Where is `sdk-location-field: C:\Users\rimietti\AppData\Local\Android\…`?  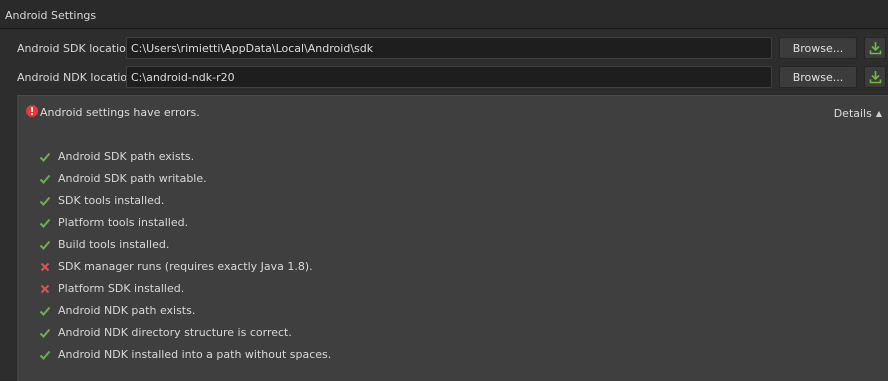
sdk-location-field: C:\Users\rimietti\AppData\Local\Android\… is located at coordinates (449, 48).